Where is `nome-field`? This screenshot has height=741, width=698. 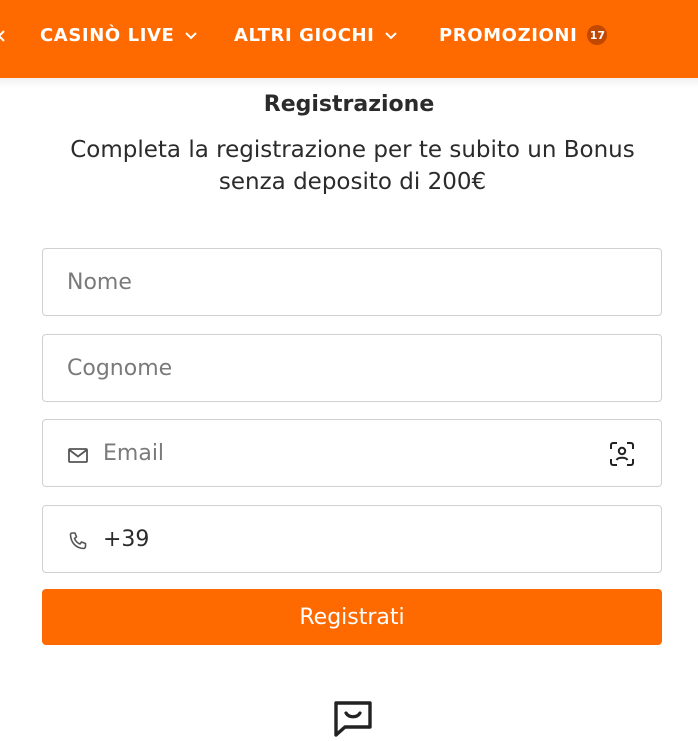
nome-field is located at coordinates (352, 282).